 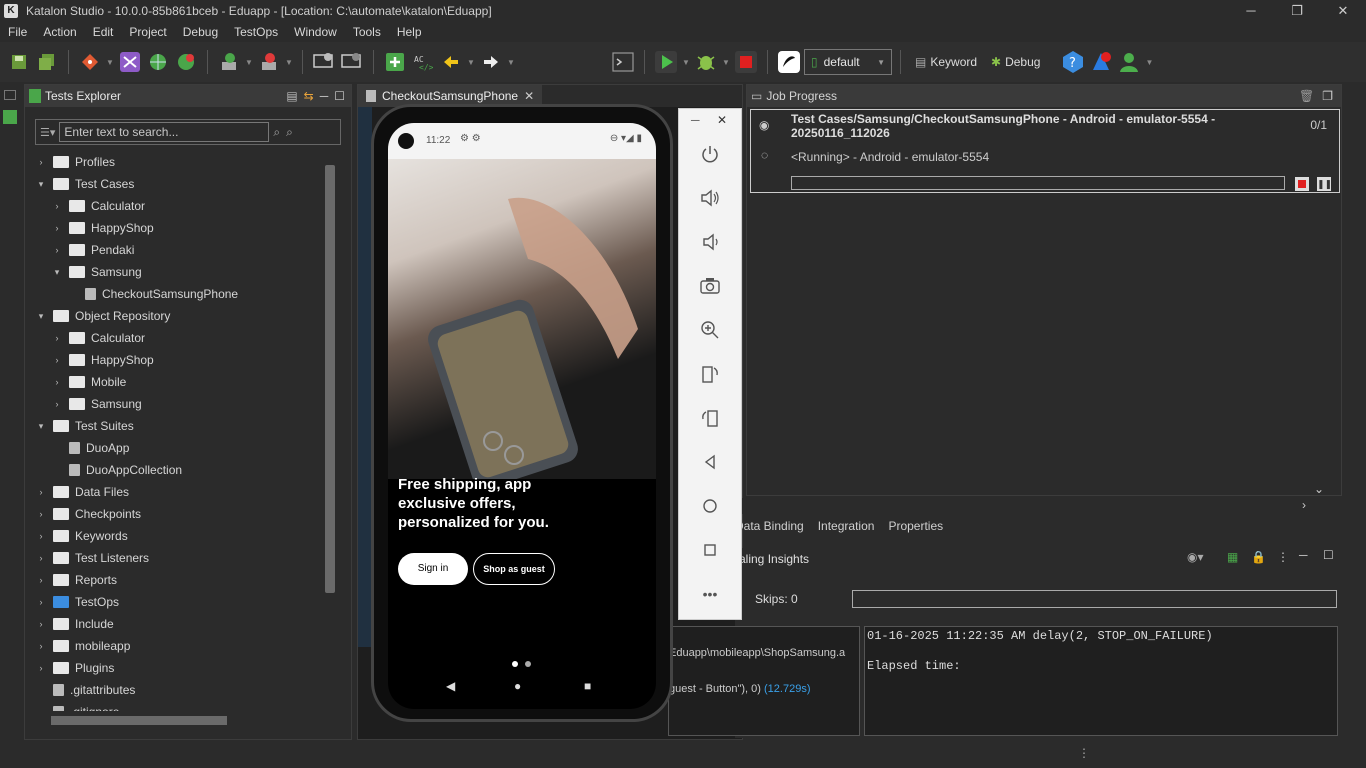 I want to click on debug-run-dropdown-icon: ▼, so click(x=726, y=62).